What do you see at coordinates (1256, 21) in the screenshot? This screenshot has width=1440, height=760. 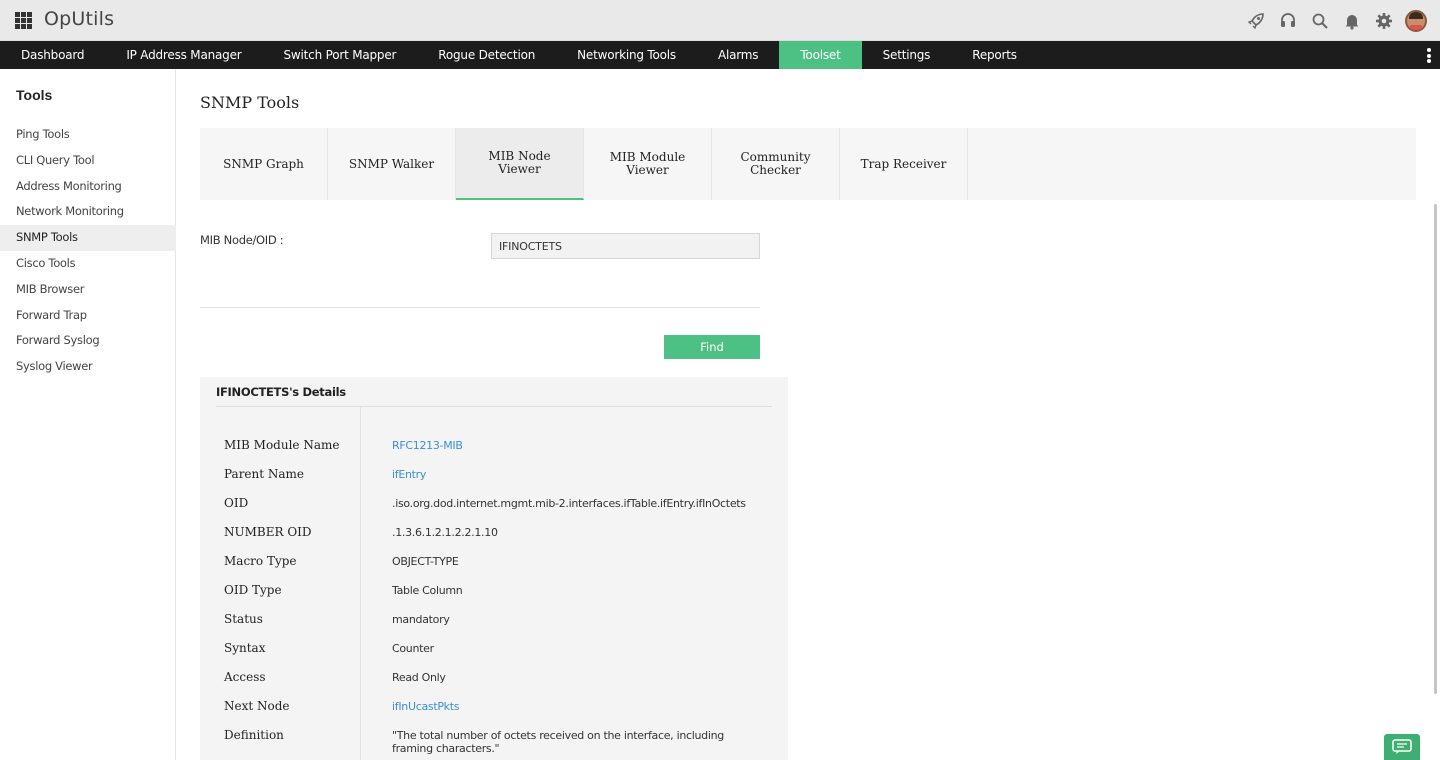 I see `rocket-icon` at bounding box center [1256, 21].